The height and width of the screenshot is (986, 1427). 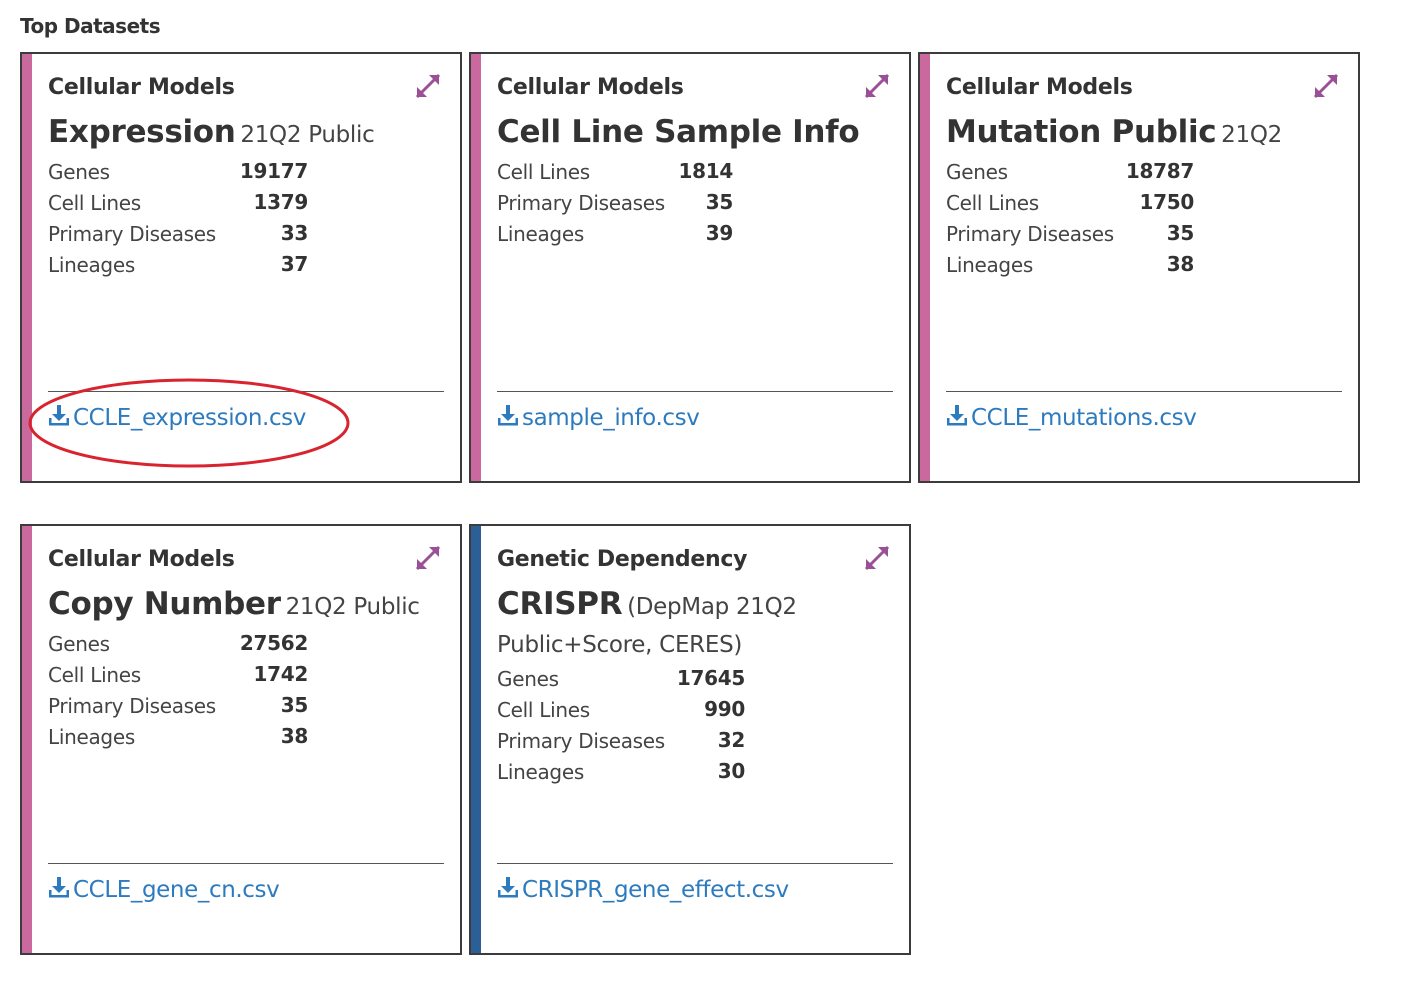 What do you see at coordinates (178, 265) in the screenshot?
I see `stat-row: Lineages 37` at bounding box center [178, 265].